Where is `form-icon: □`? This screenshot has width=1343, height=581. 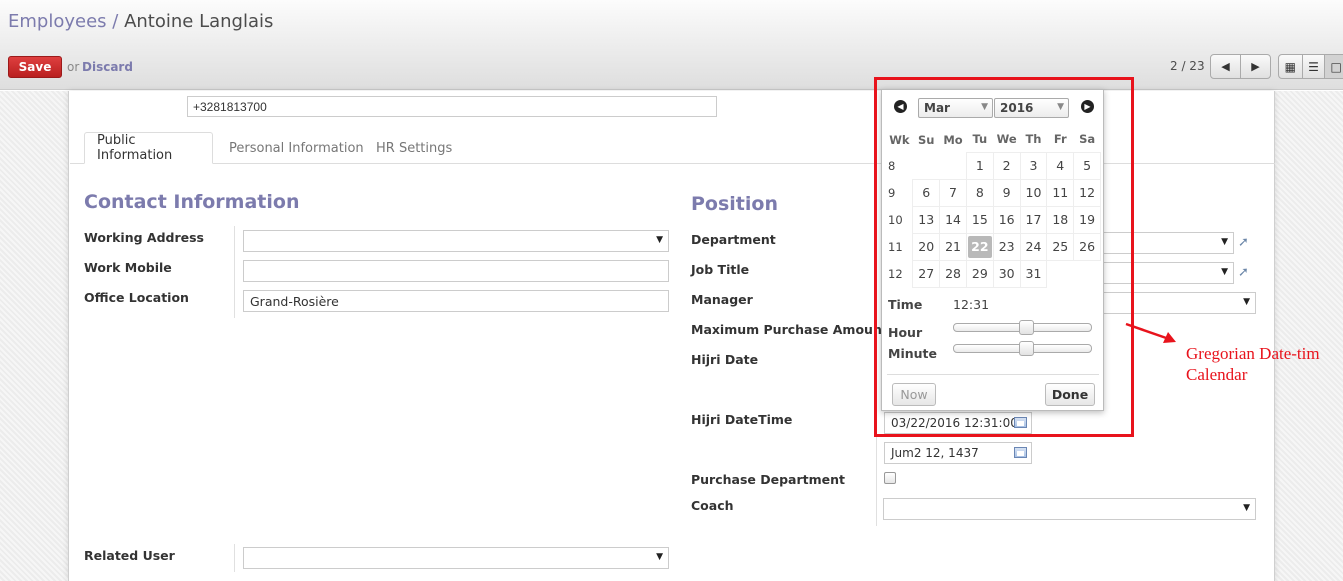
form-icon: □ is located at coordinates (1333, 66).